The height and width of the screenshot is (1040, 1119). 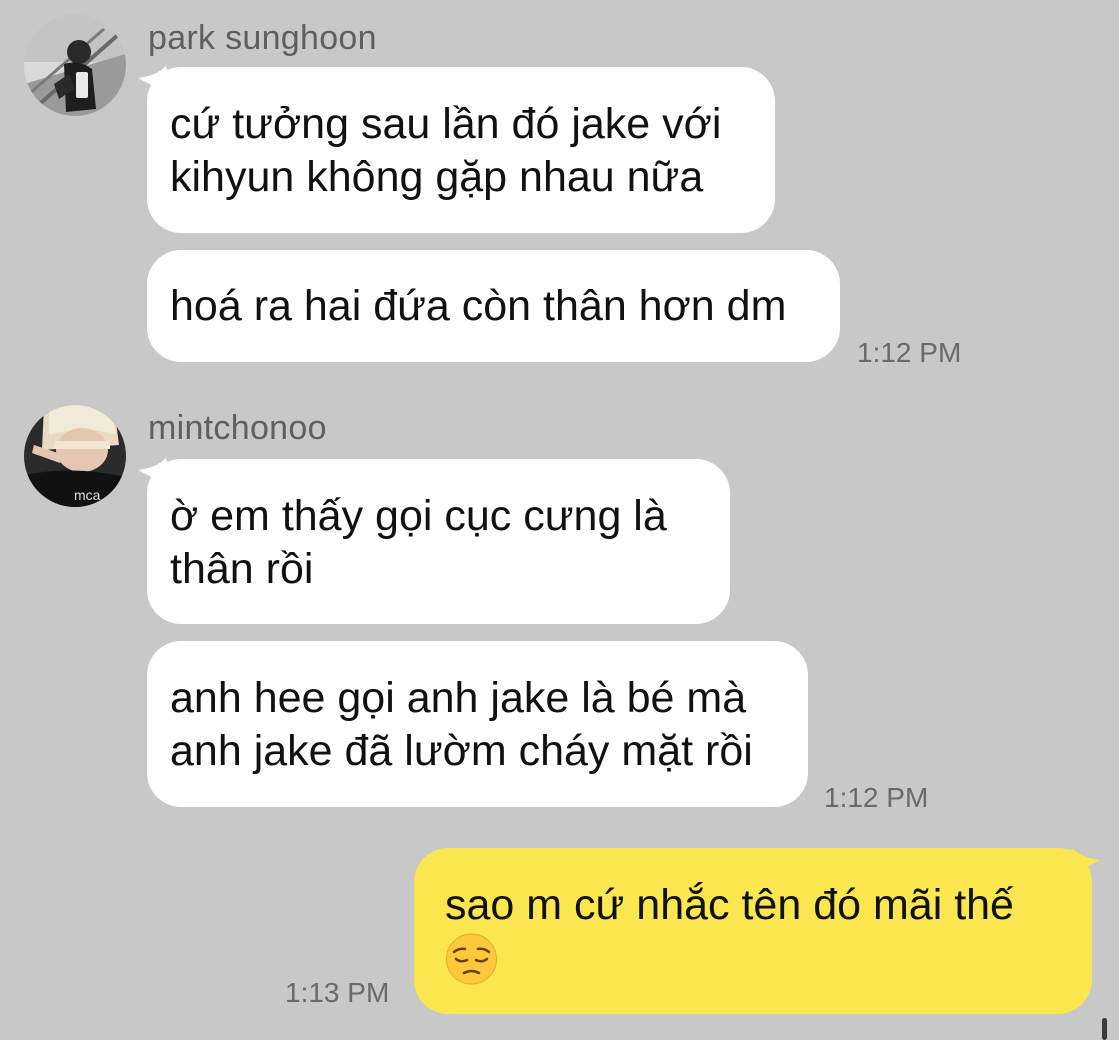 What do you see at coordinates (75, 65) in the screenshot?
I see `avatar` at bounding box center [75, 65].